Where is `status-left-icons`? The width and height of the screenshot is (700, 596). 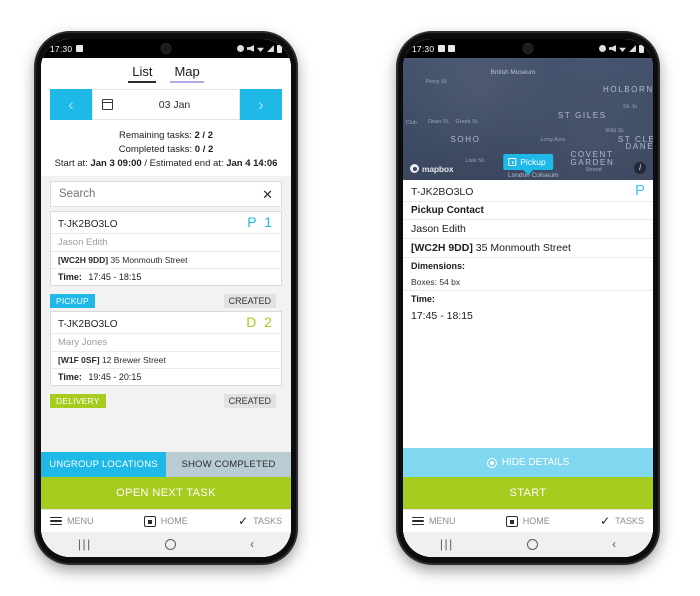 status-left-icons is located at coordinates (80, 48).